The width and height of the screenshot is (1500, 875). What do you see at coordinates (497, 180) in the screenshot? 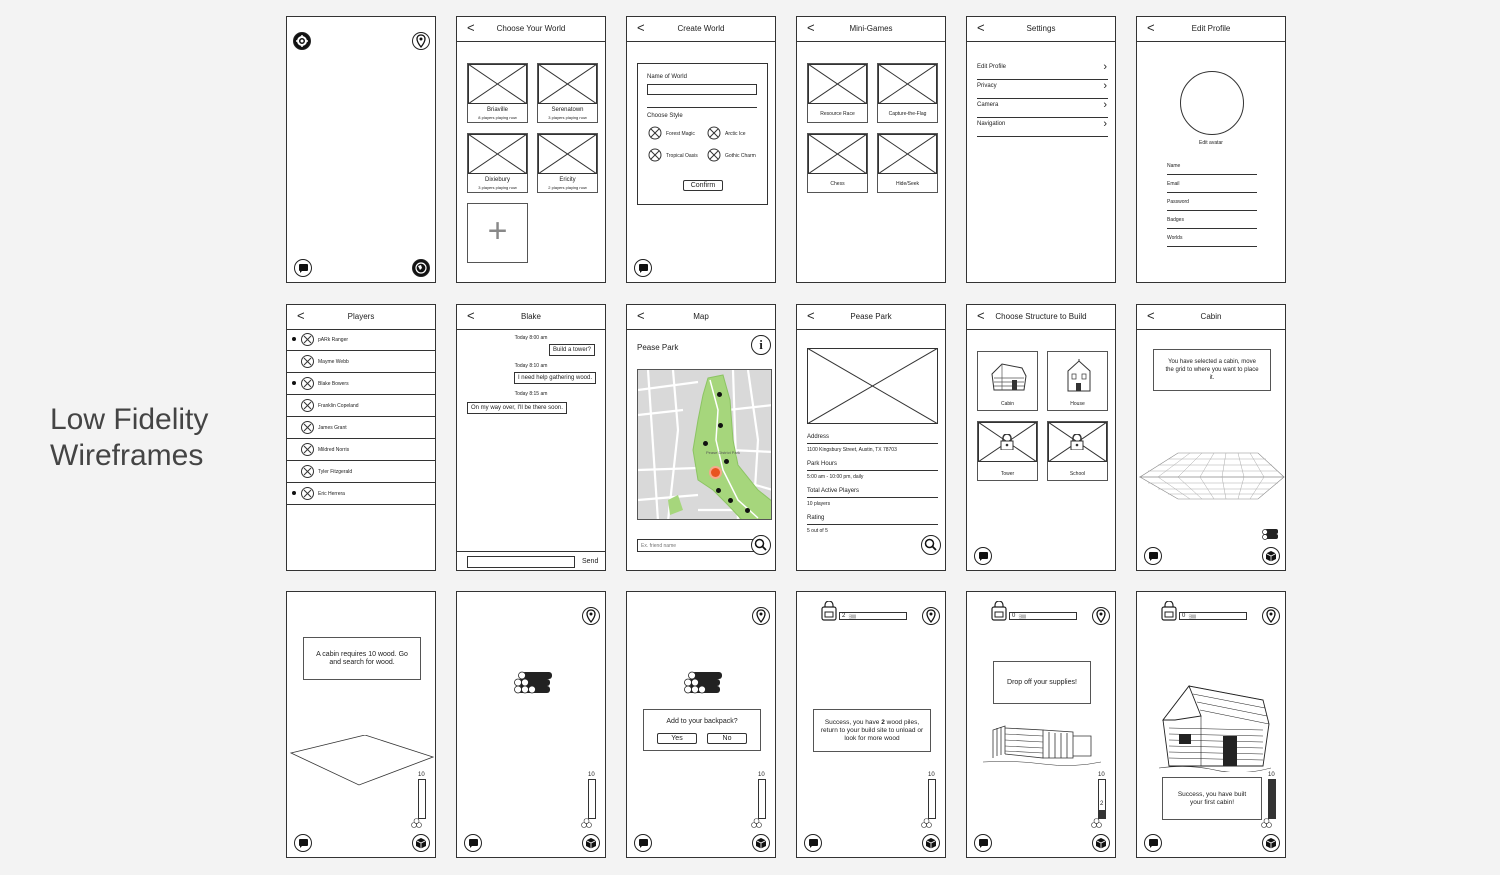
I see `world-name: Dixiebury` at bounding box center [497, 180].